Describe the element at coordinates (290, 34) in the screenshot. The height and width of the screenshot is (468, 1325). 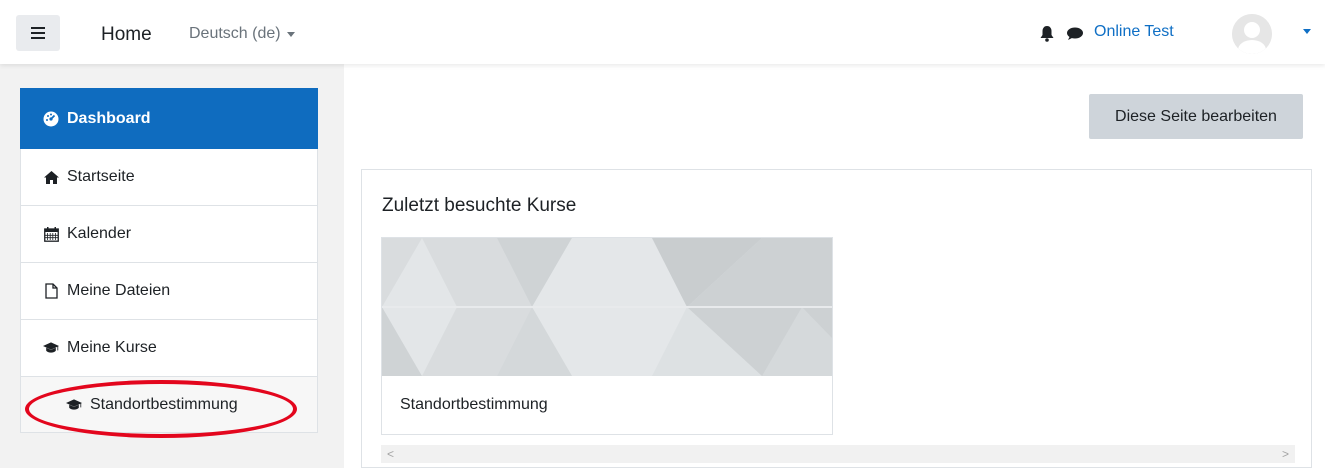
I see `chevron-down-icon` at that location.